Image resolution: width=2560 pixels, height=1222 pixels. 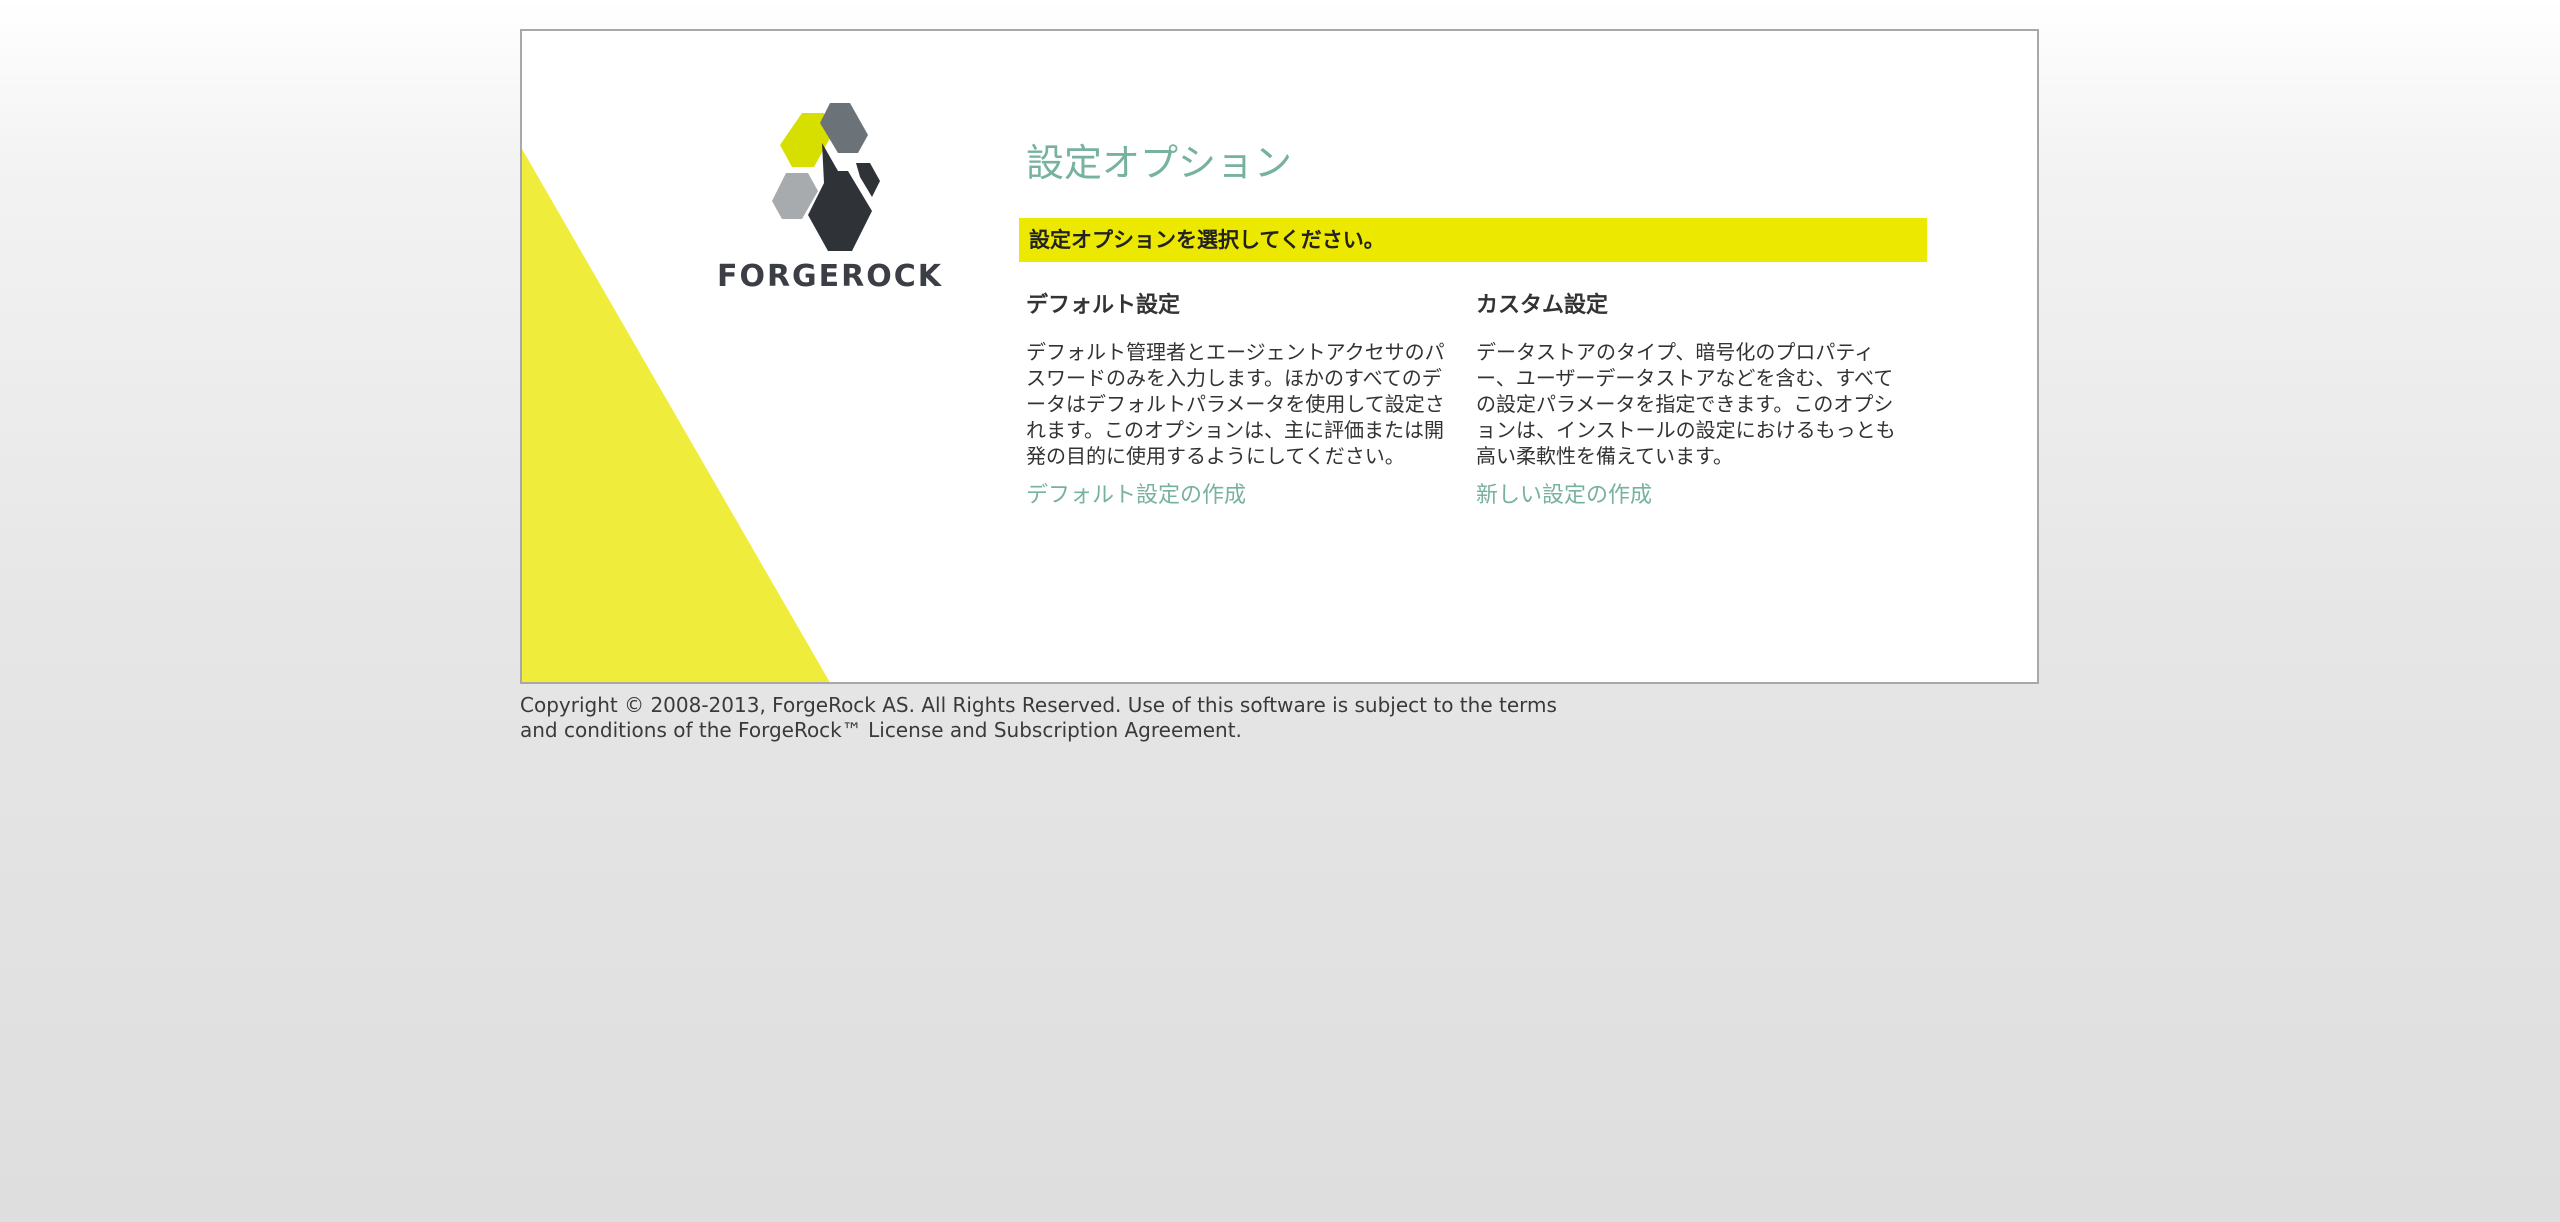 What do you see at coordinates (1542, 305) in the screenshot?
I see `custom-configuration-heading: カスタム設定` at bounding box center [1542, 305].